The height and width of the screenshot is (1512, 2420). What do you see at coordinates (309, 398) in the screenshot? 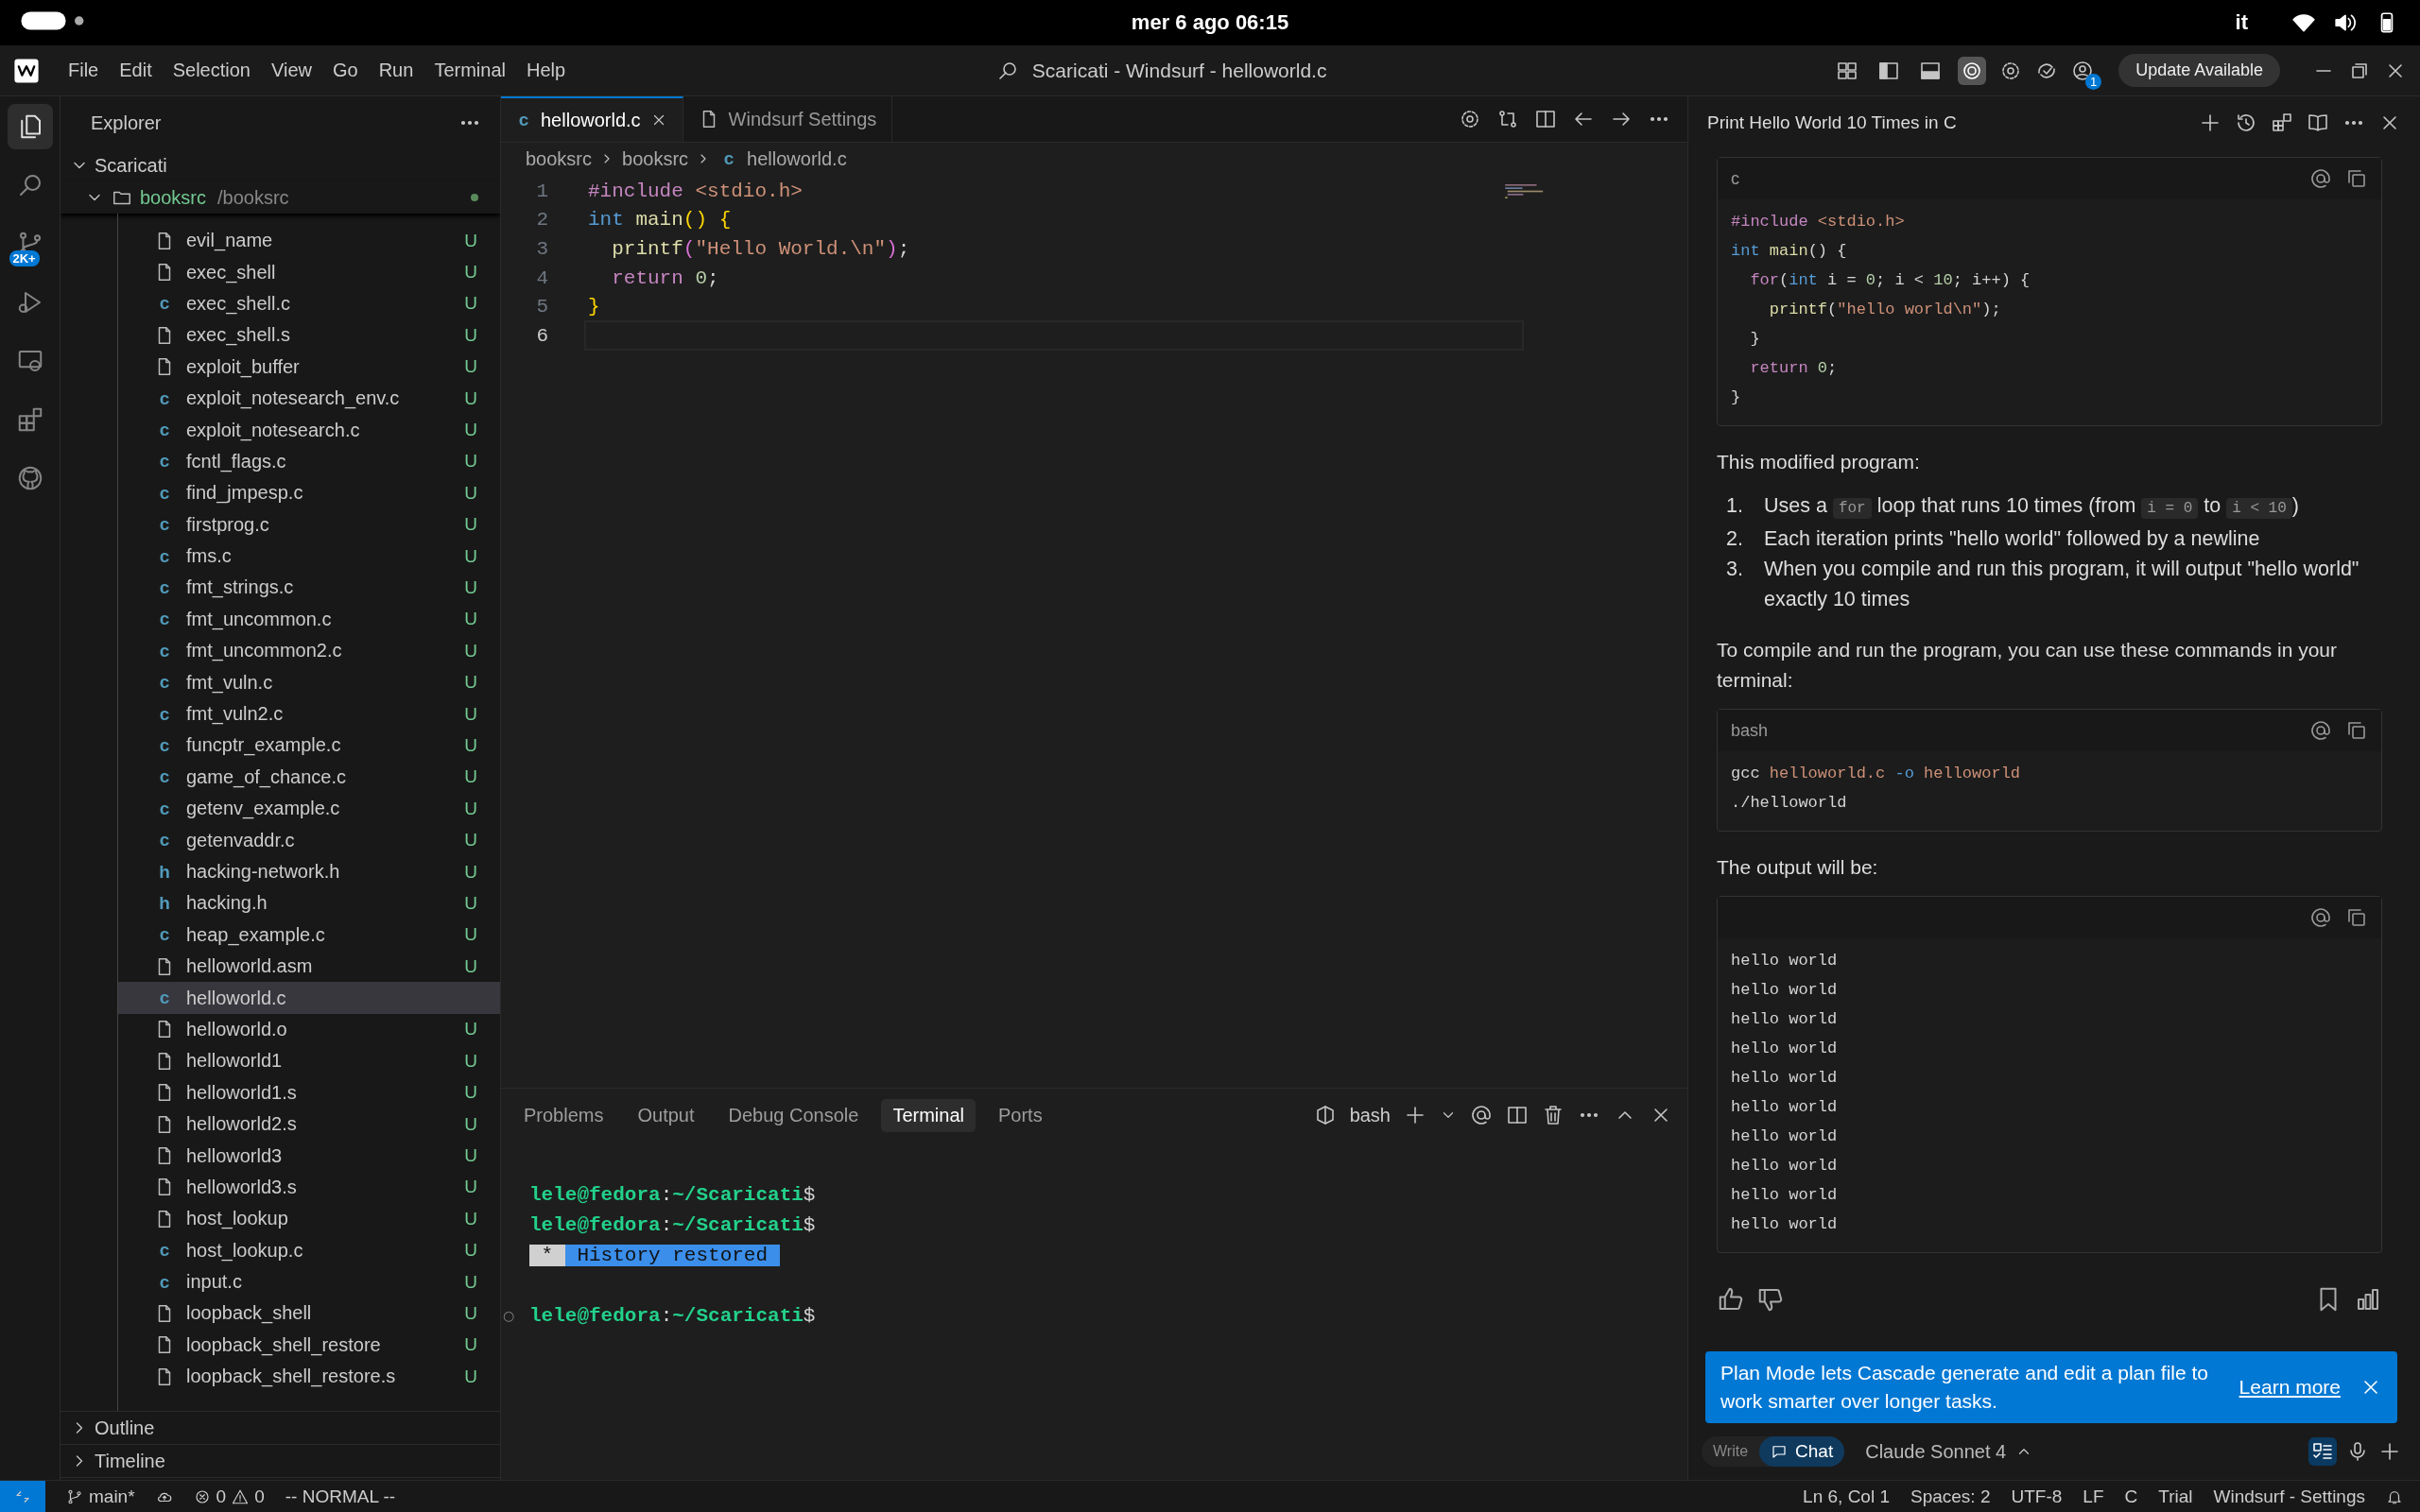
I see `tree-item: c exploit_notesearch_env.c U` at bounding box center [309, 398].